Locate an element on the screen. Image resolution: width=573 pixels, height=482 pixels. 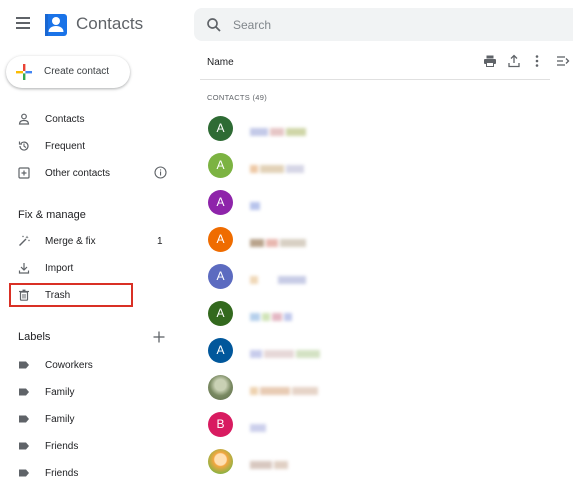
labels-heading: Labels is located at coordinates (34, 337).